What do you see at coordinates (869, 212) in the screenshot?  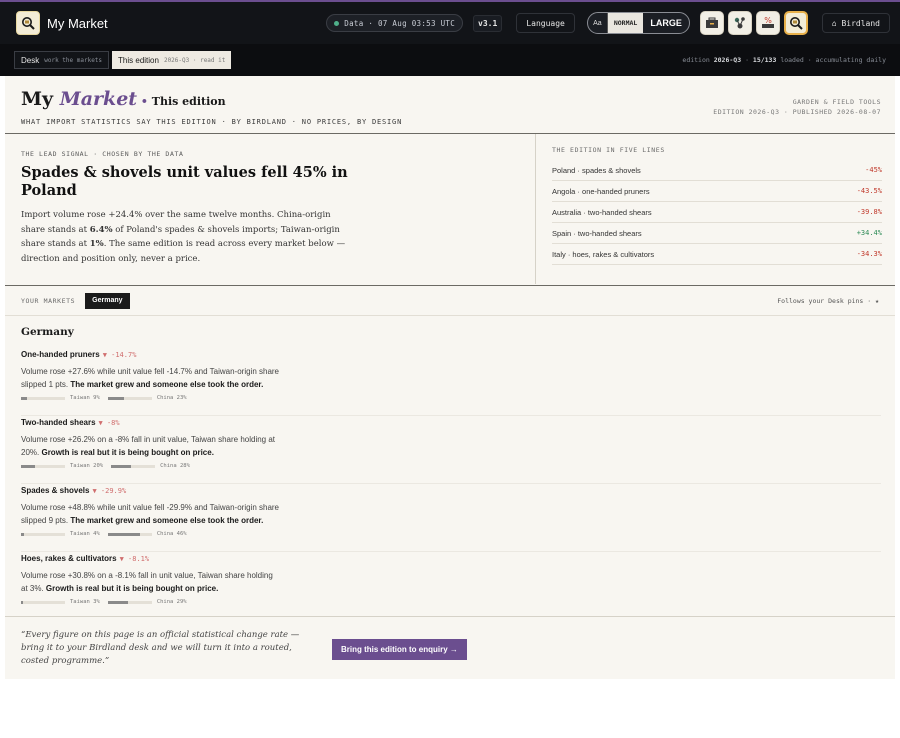 I see `five-line-value: -39.8%` at bounding box center [869, 212].